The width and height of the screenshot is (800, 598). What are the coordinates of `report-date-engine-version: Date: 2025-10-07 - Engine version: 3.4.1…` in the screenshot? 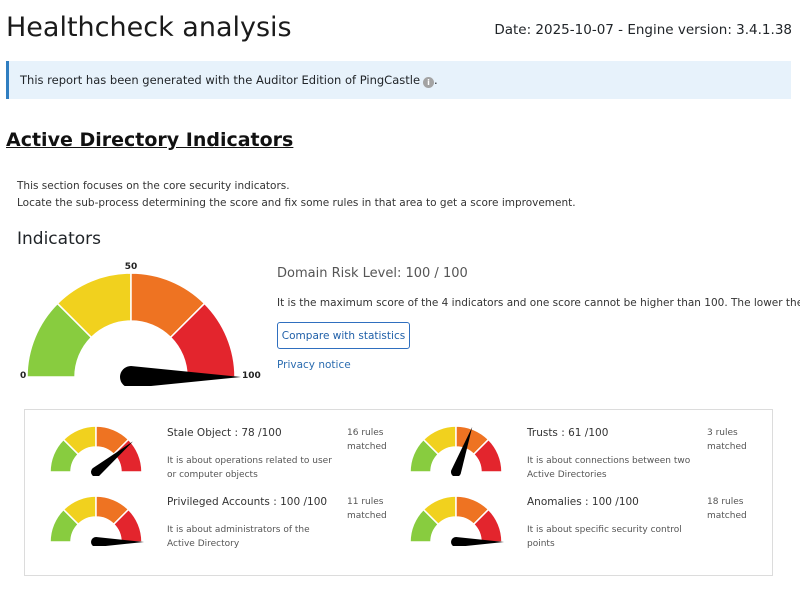 It's located at (643, 30).